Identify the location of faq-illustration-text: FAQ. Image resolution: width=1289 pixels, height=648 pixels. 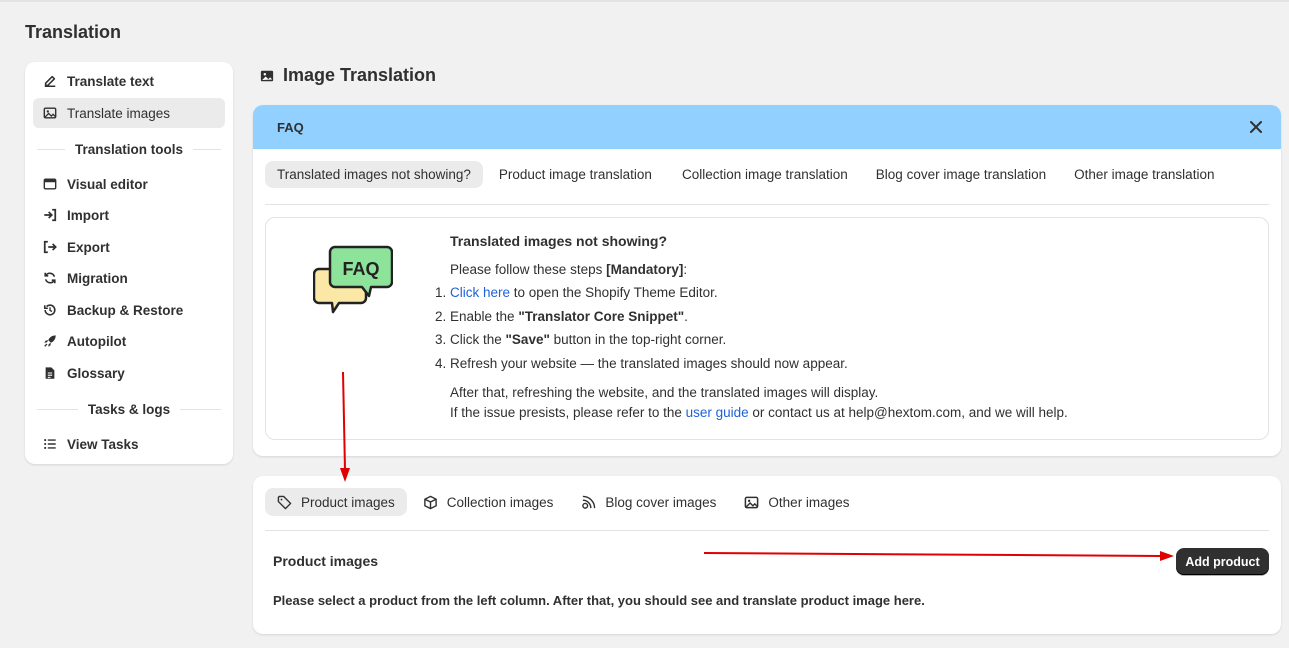
(360, 269).